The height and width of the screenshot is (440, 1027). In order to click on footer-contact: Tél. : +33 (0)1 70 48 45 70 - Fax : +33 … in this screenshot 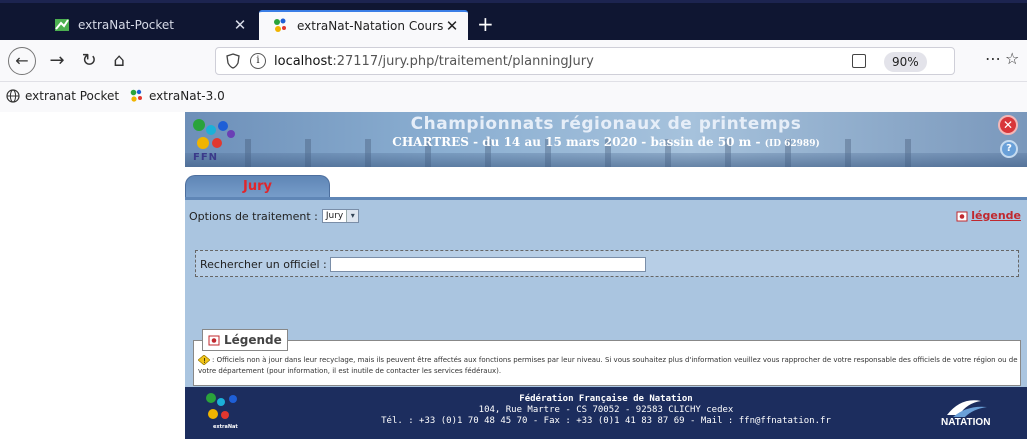, I will do `click(606, 421)`.